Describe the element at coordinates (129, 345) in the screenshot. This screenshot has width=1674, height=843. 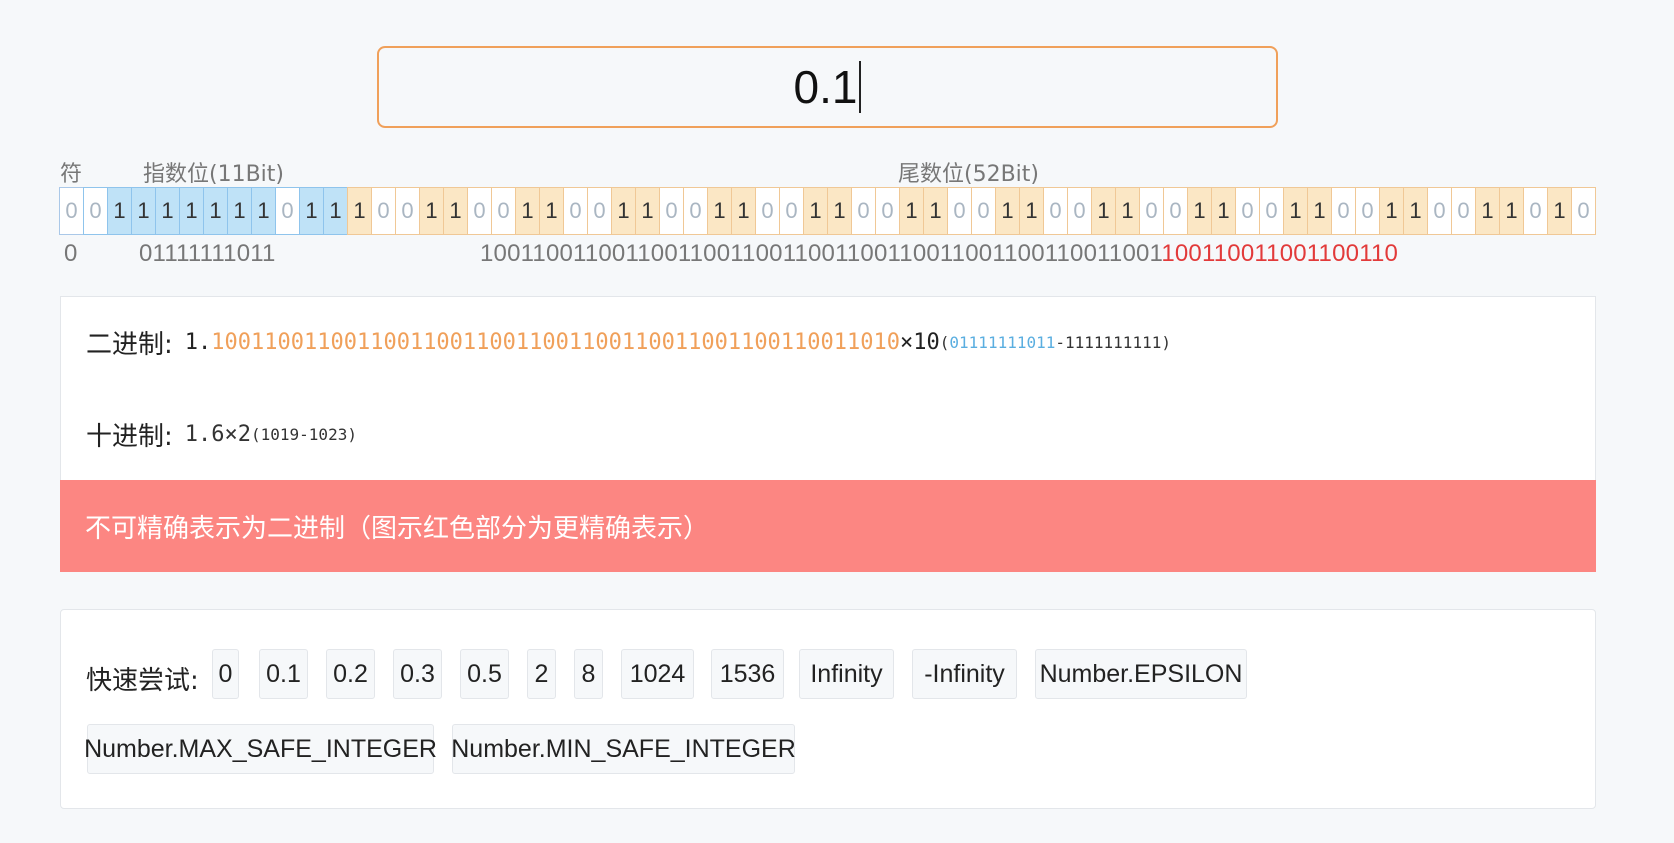
I see `binary-label: 二进制:` at that location.